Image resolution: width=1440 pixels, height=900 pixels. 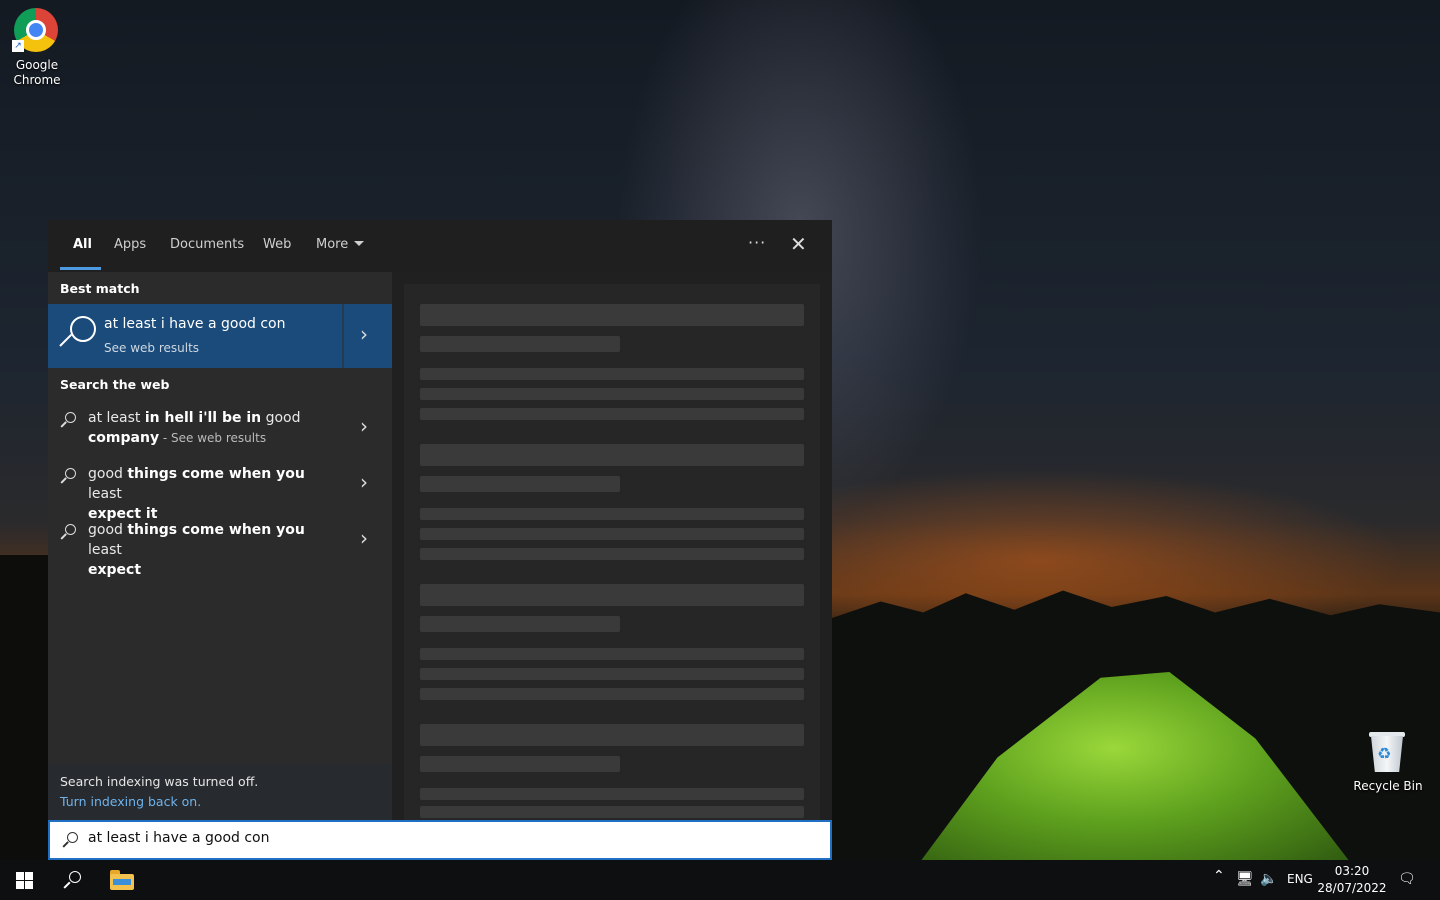 What do you see at coordinates (152, 348) in the screenshot?
I see `best-match-subtitle: See web results` at bounding box center [152, 348].